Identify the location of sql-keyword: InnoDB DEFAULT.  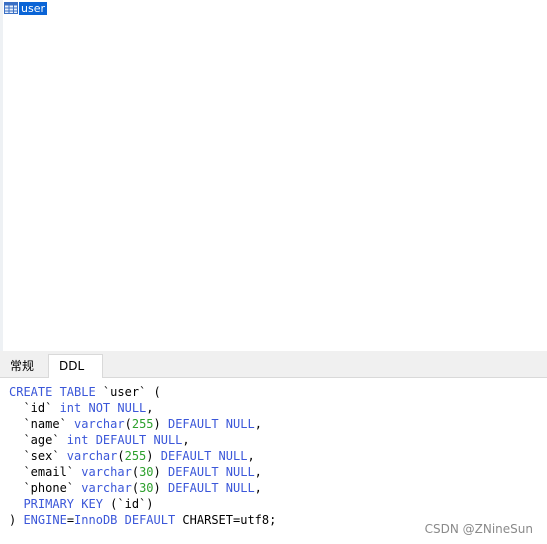
(125, 520).